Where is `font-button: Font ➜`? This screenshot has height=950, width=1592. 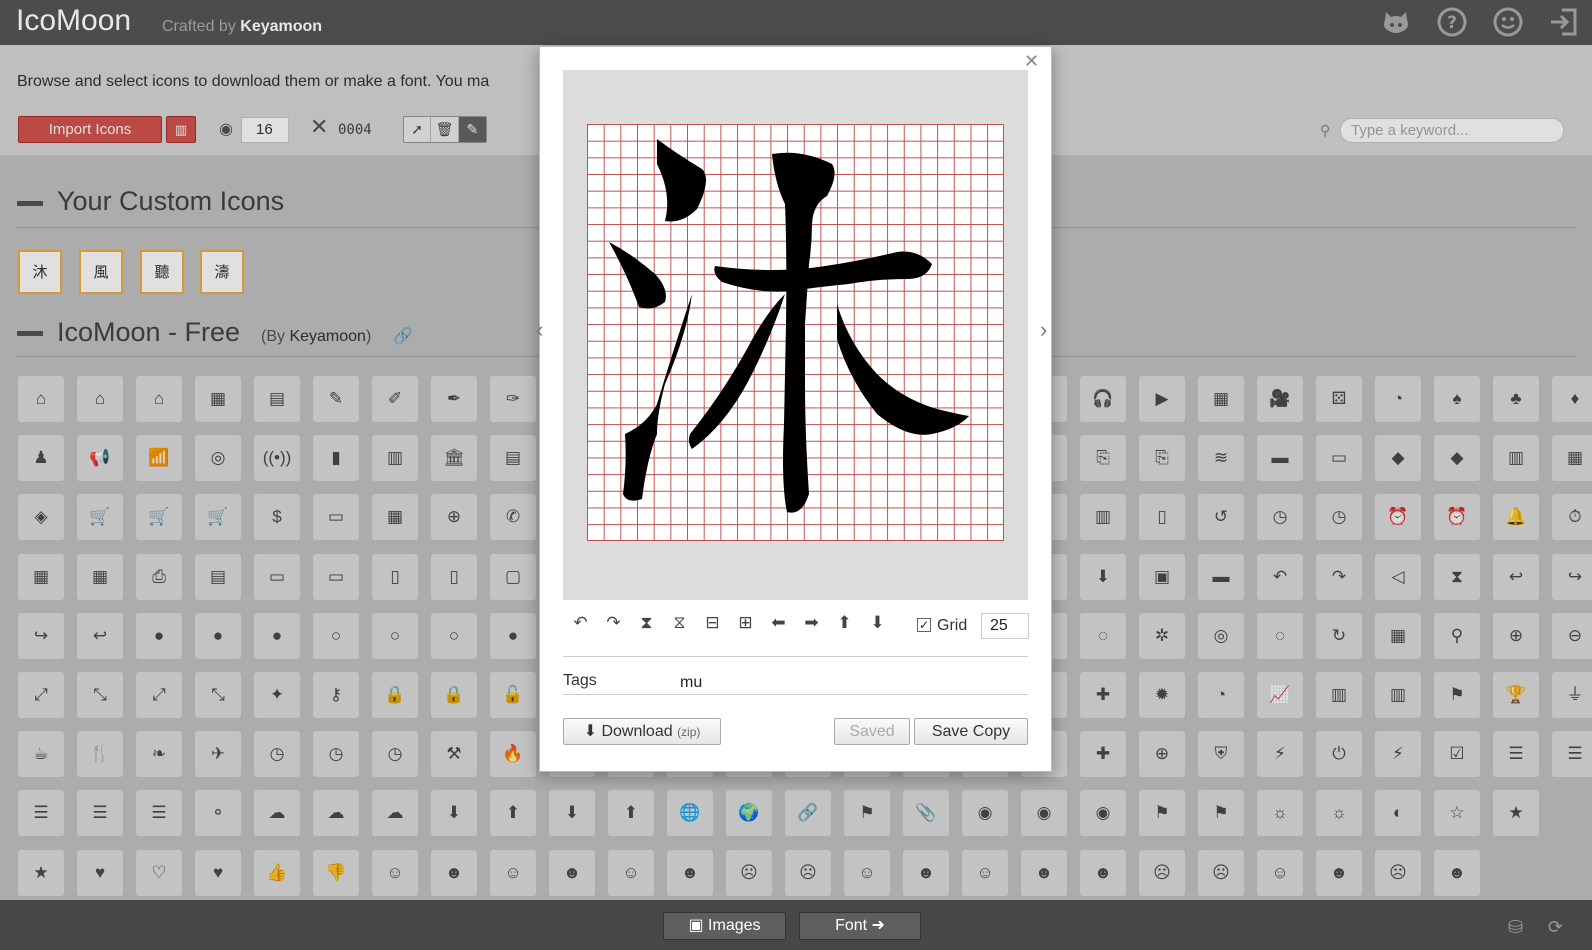 font-button: Font ➜ is located at coordinates (860, 926).